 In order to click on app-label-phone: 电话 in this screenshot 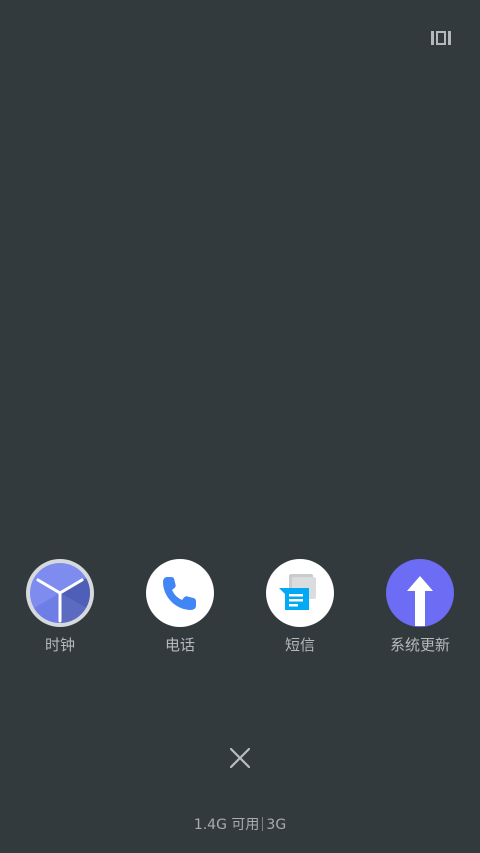, I will do `click(179, 645)`.